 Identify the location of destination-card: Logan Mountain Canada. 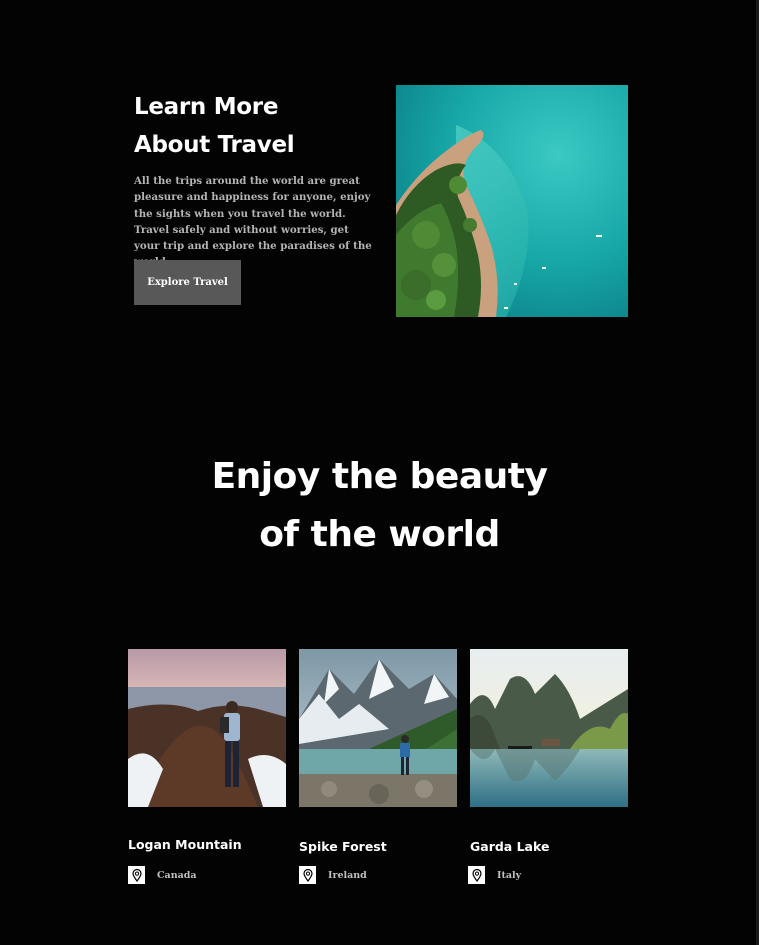
(208, 766).